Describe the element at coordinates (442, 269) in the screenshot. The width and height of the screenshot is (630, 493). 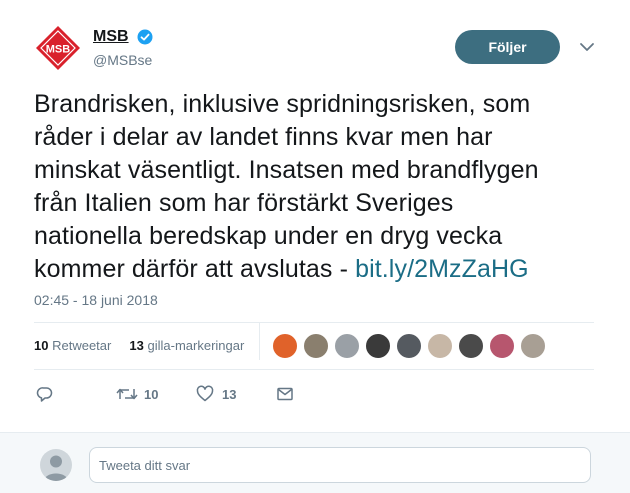
I see `tweet-link: bit.ly/2MzZaHG` at that location.